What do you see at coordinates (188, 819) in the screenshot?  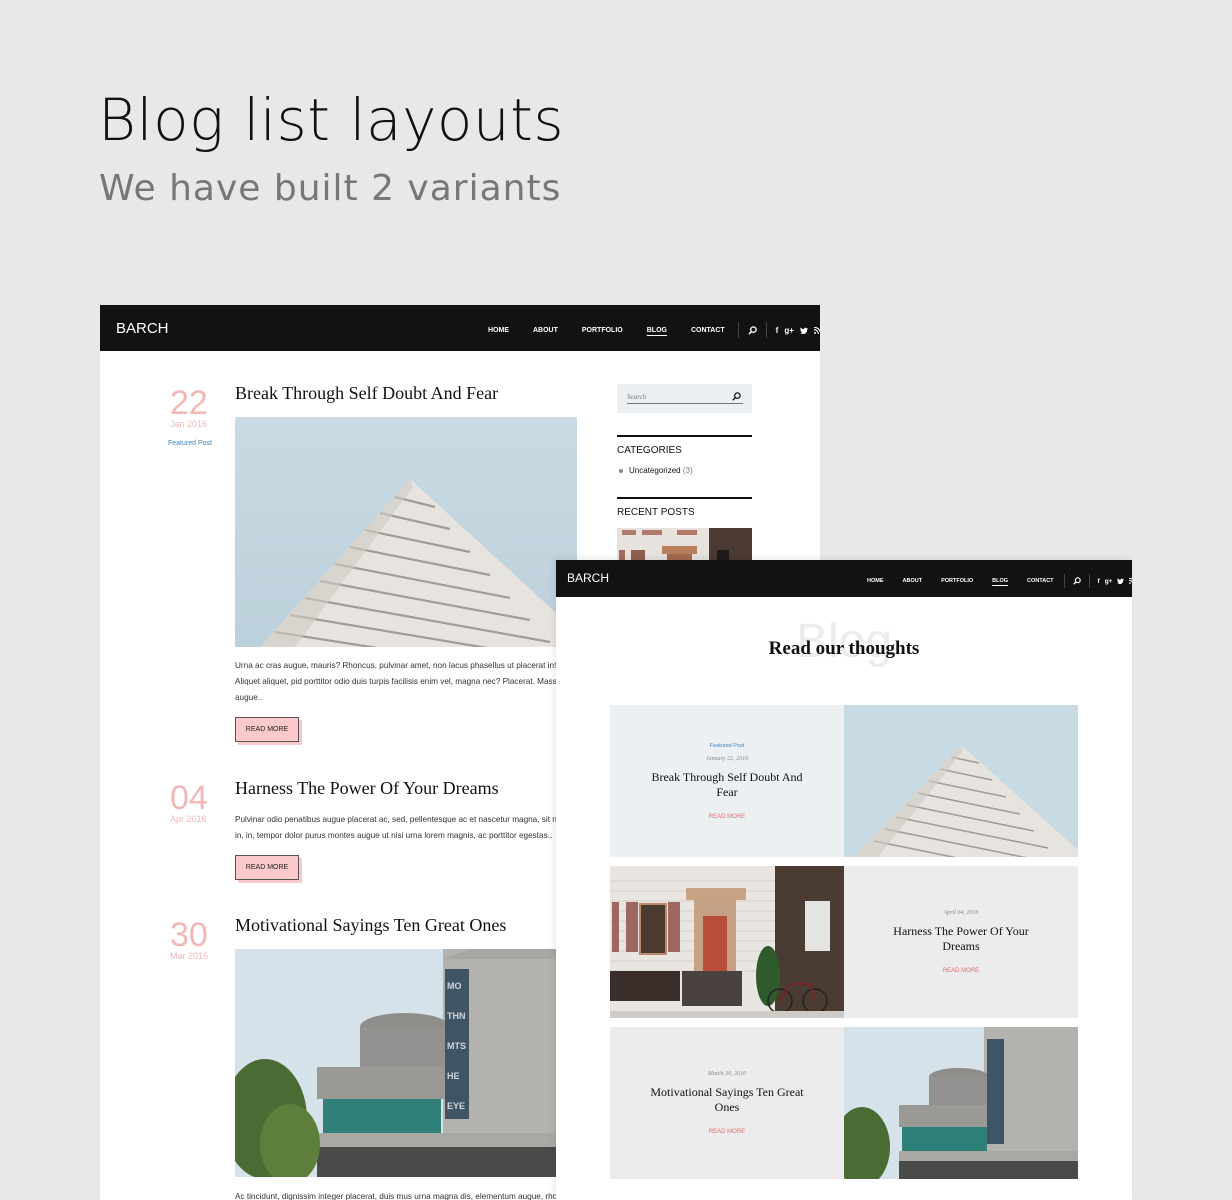 I see `post-date-month-year: Apr 2016` at bounding box center [188, 819].